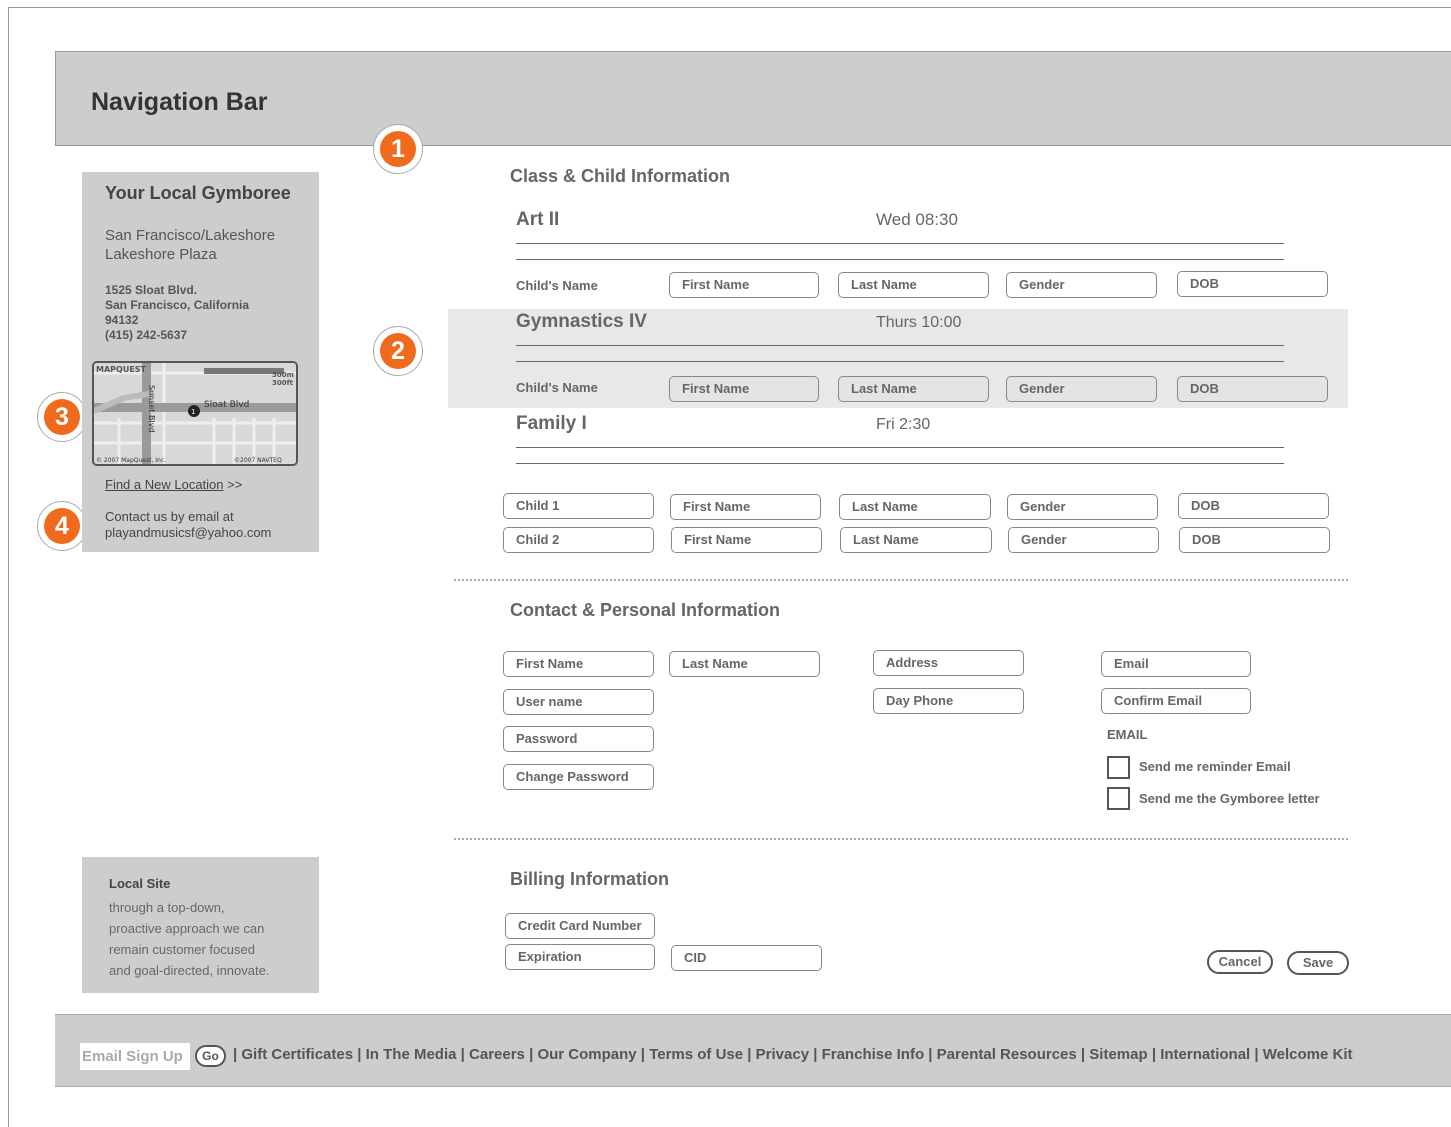 The height and width of the screenshot is (1127, 1451). I want to click on class-time-1: Wed 08:30, so click(917, 219).